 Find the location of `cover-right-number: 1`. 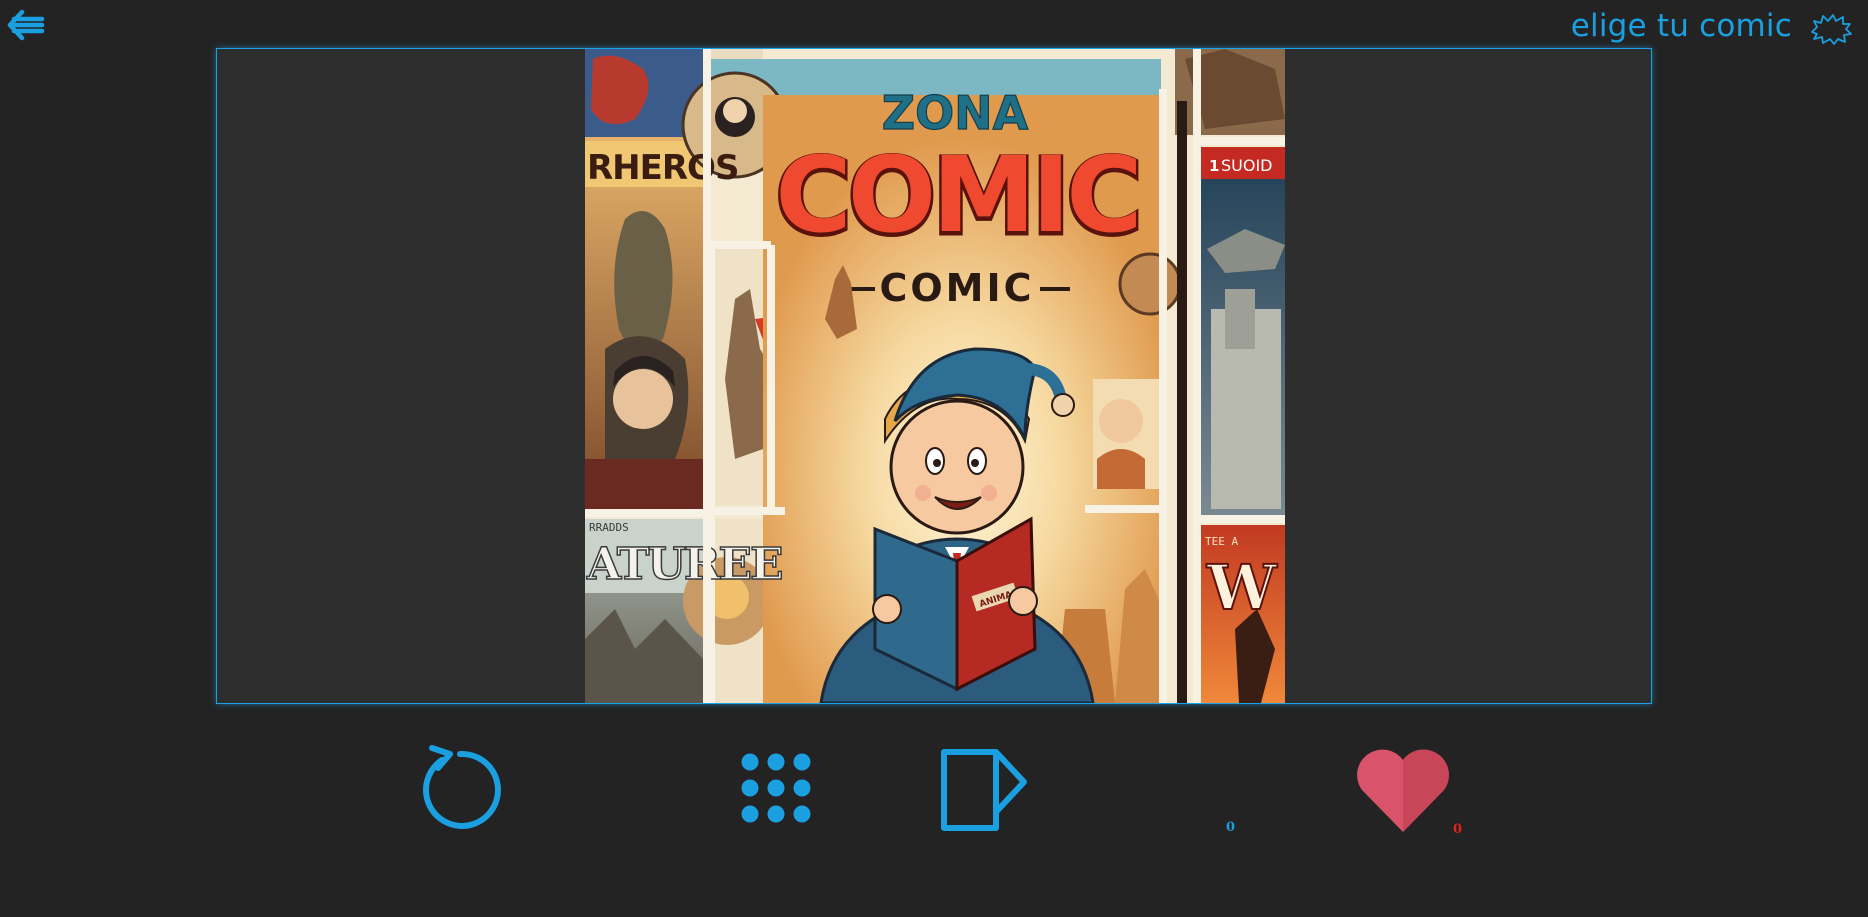

cover-right-number: 1 is located at coordinates (1214, 166).